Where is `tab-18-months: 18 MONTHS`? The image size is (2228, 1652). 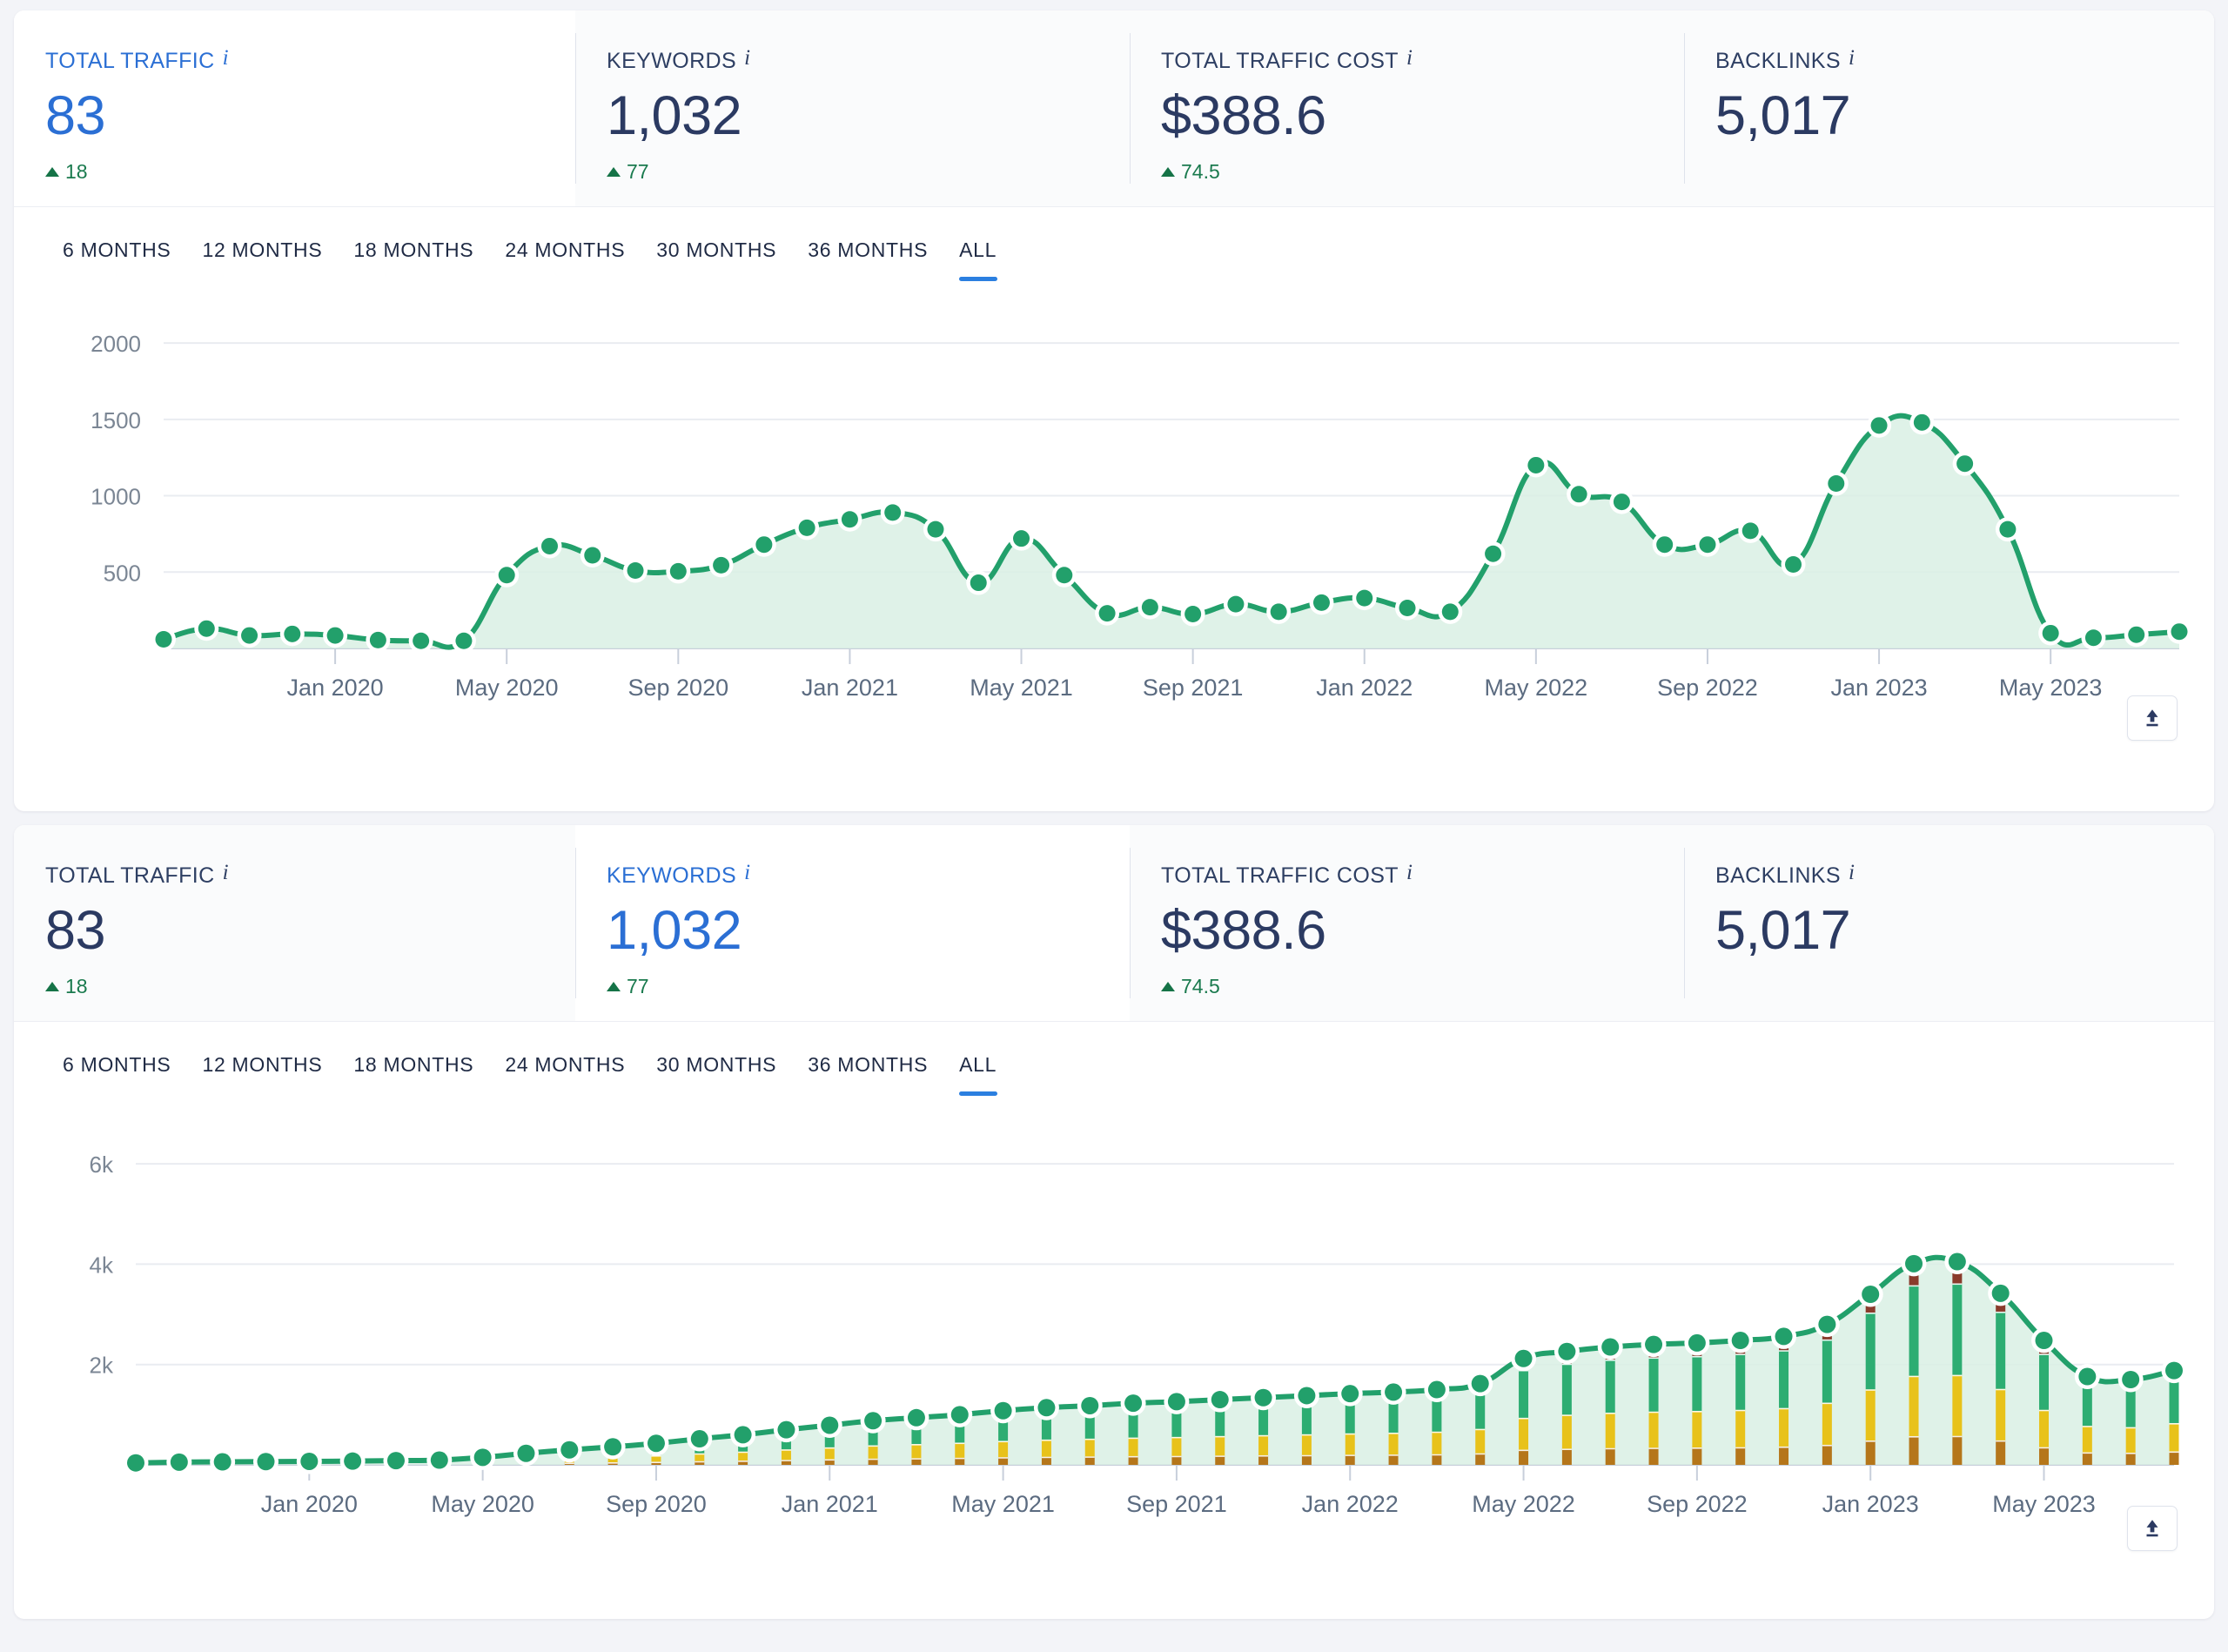 tab-18-months: 18 MONTHS is located at coordinates (425, 1072).